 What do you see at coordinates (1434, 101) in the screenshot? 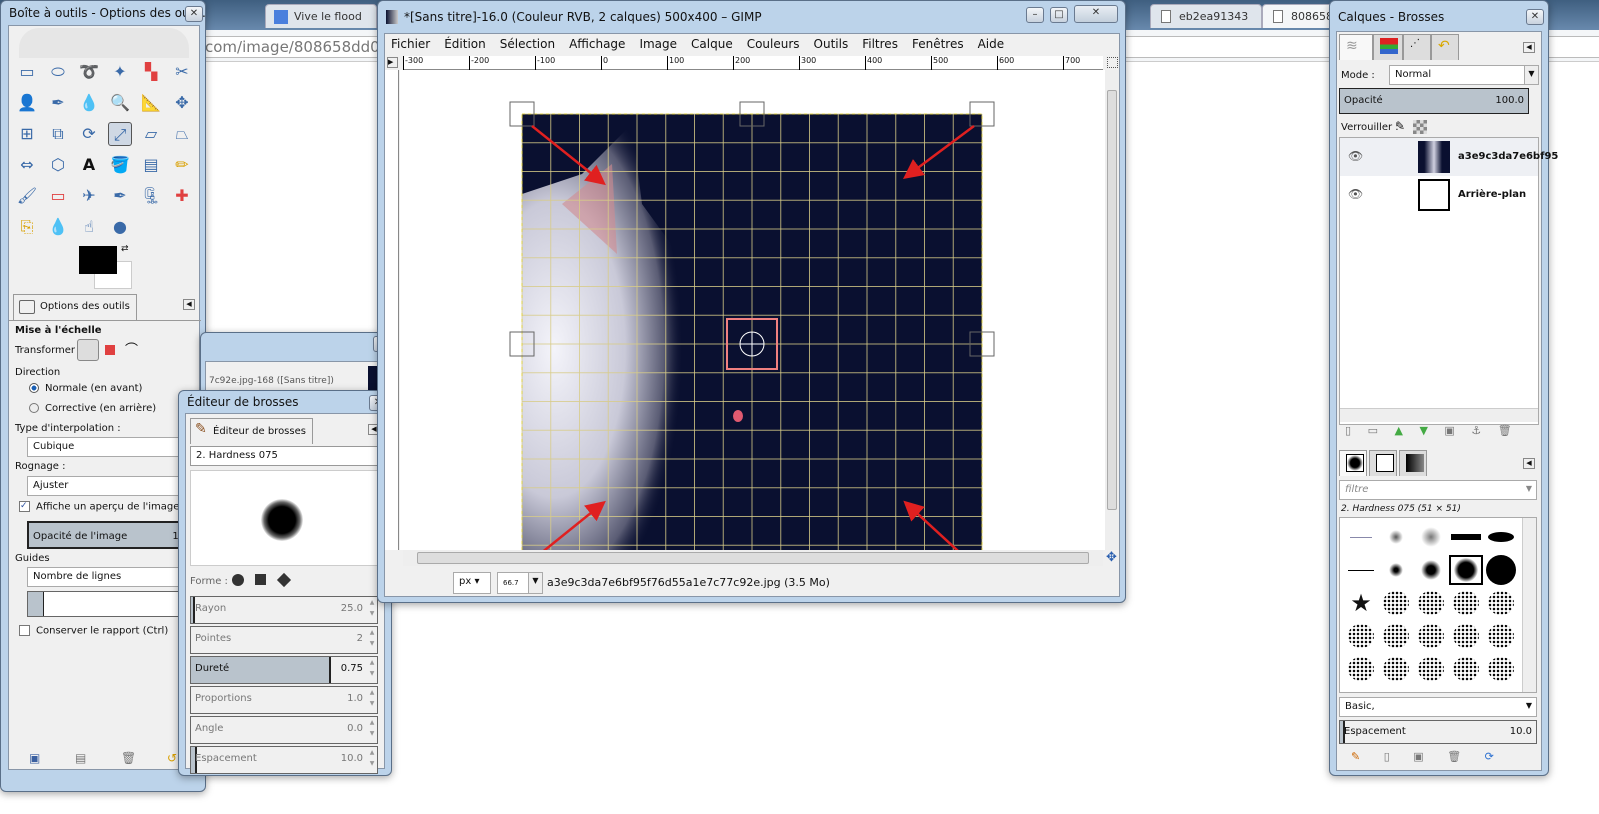
I see `layer-opacity-slider: Opacité 100.0` at bounding box center [1434, 101].